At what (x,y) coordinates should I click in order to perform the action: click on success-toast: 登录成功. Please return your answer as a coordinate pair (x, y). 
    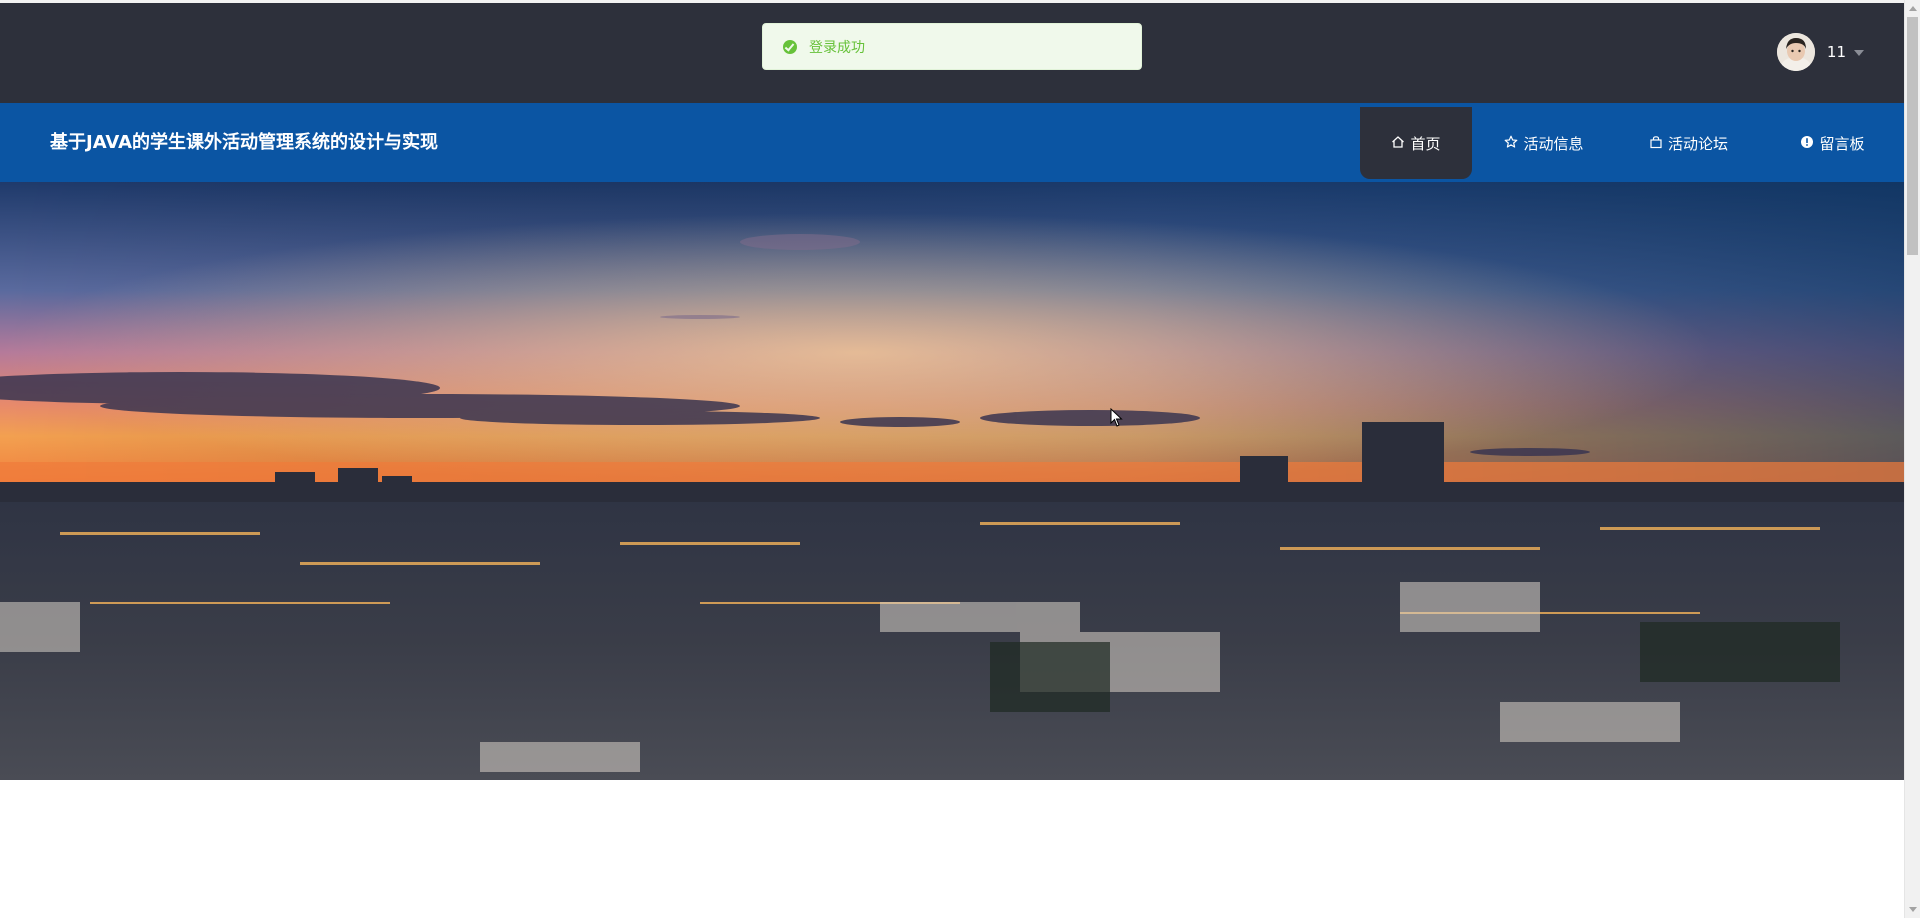
    Looking at the image, I should click on (952, 46).